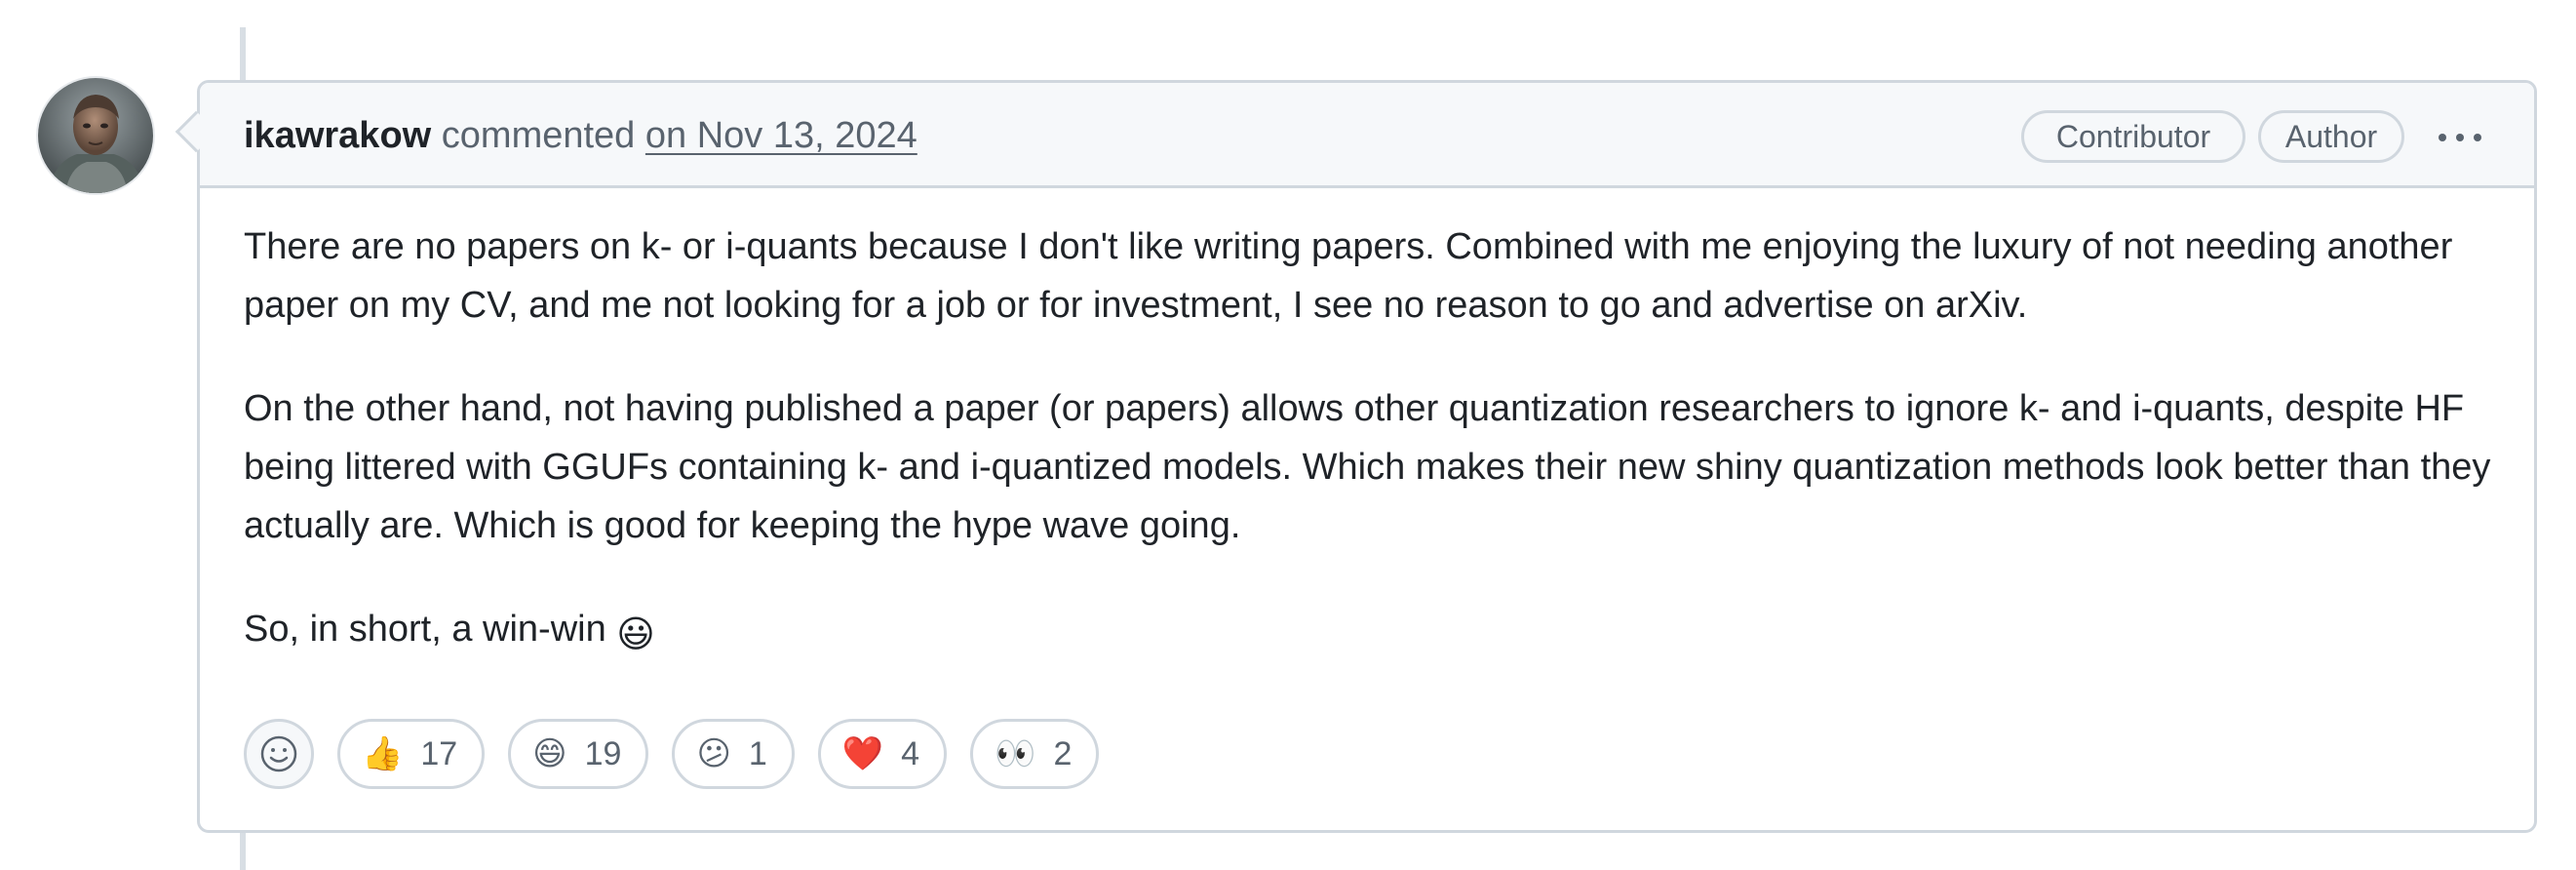 Image resolution: width=2576 pixels, height=870 pixels. I want to click on reaction-eyes: 👀 2, so click(1035, 754).